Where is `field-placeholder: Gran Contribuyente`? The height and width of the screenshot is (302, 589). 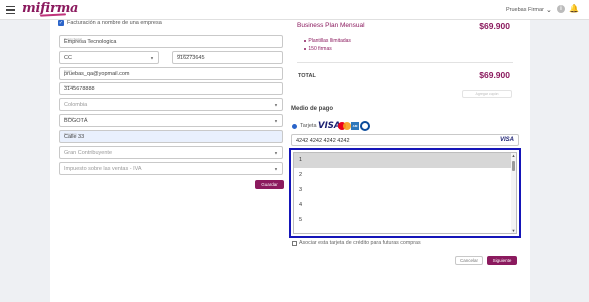
field-placeholder: Gran Contribuyente is located at coordinates (88, 152).